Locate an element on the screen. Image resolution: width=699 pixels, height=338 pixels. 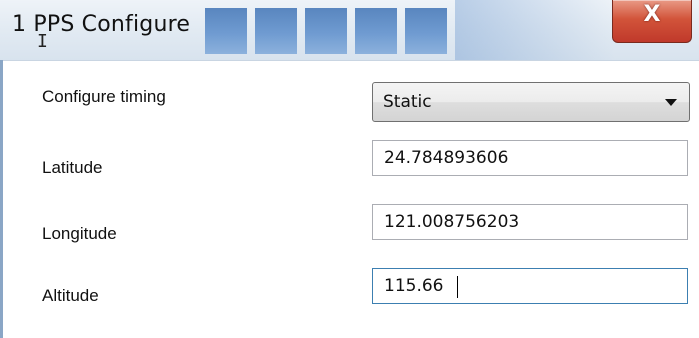
configure-timing-label: Configure timing is located at coordinates (104, 96).